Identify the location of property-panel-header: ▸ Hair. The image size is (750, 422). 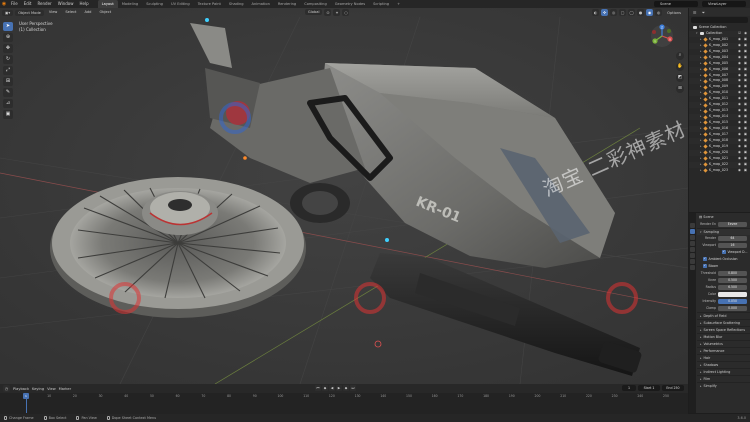
(723, 357).